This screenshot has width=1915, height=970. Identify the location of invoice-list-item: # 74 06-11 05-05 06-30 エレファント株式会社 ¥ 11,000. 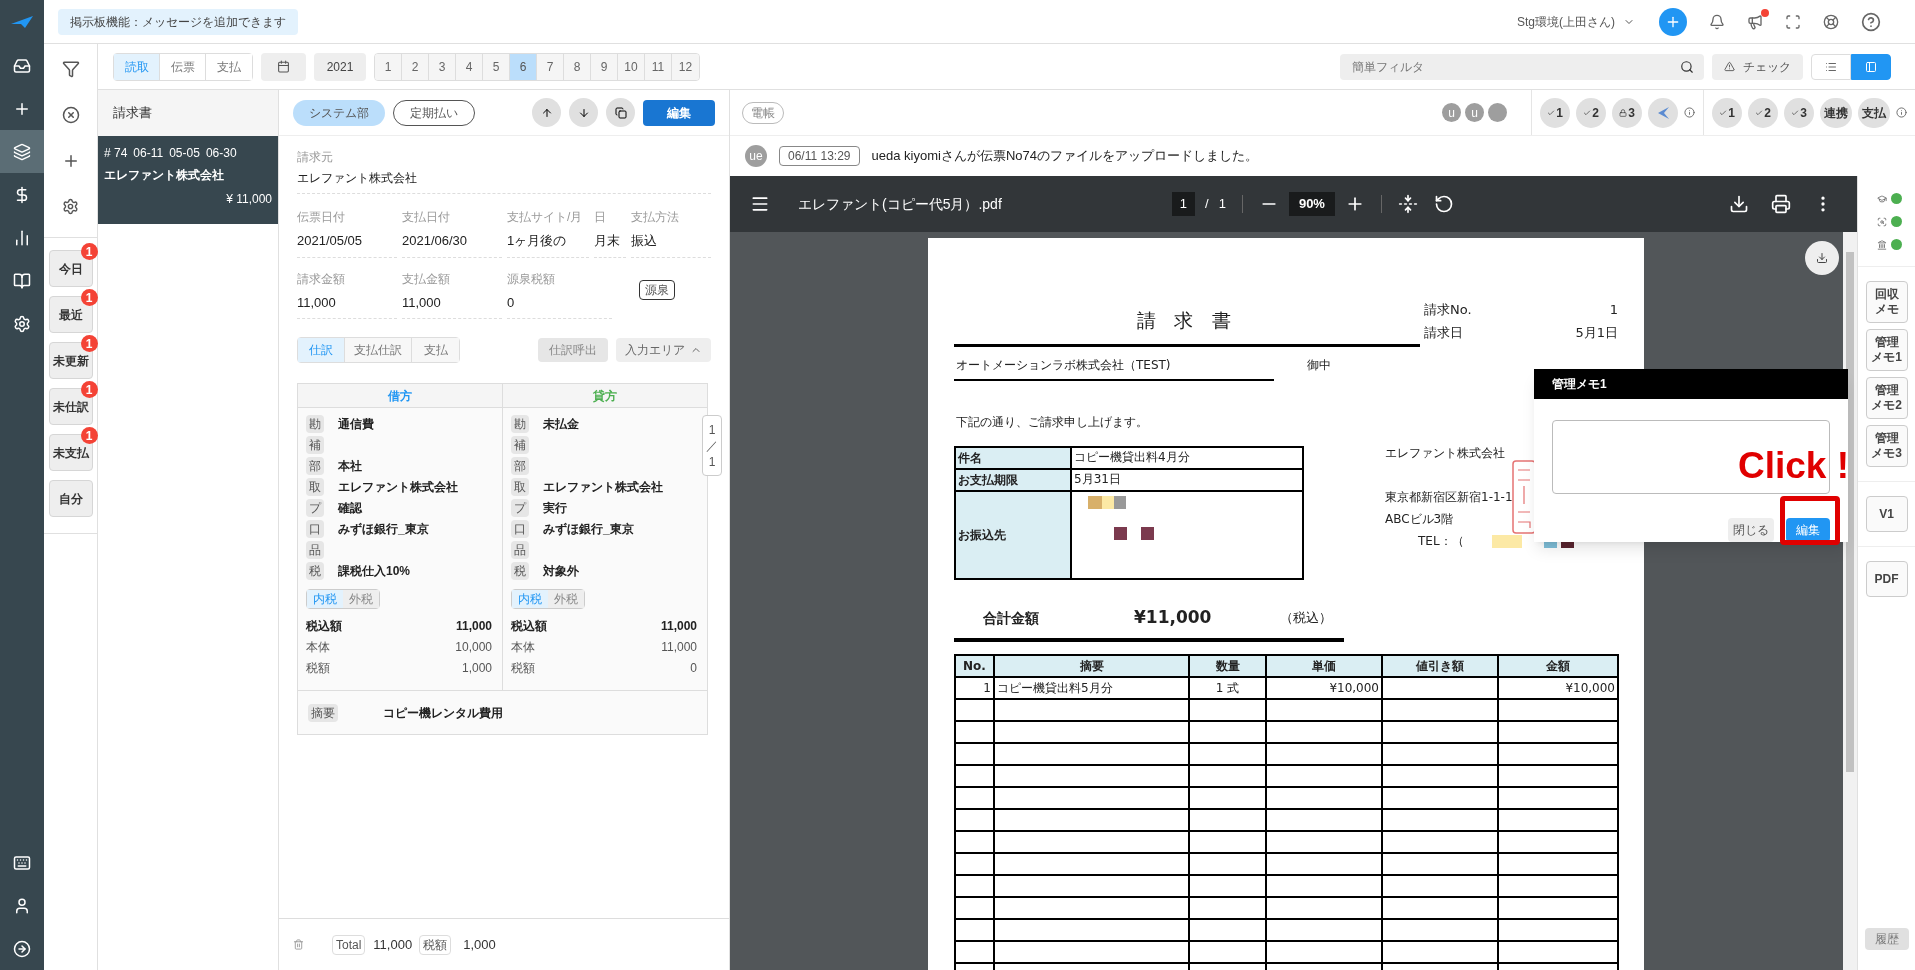
(188, 180).